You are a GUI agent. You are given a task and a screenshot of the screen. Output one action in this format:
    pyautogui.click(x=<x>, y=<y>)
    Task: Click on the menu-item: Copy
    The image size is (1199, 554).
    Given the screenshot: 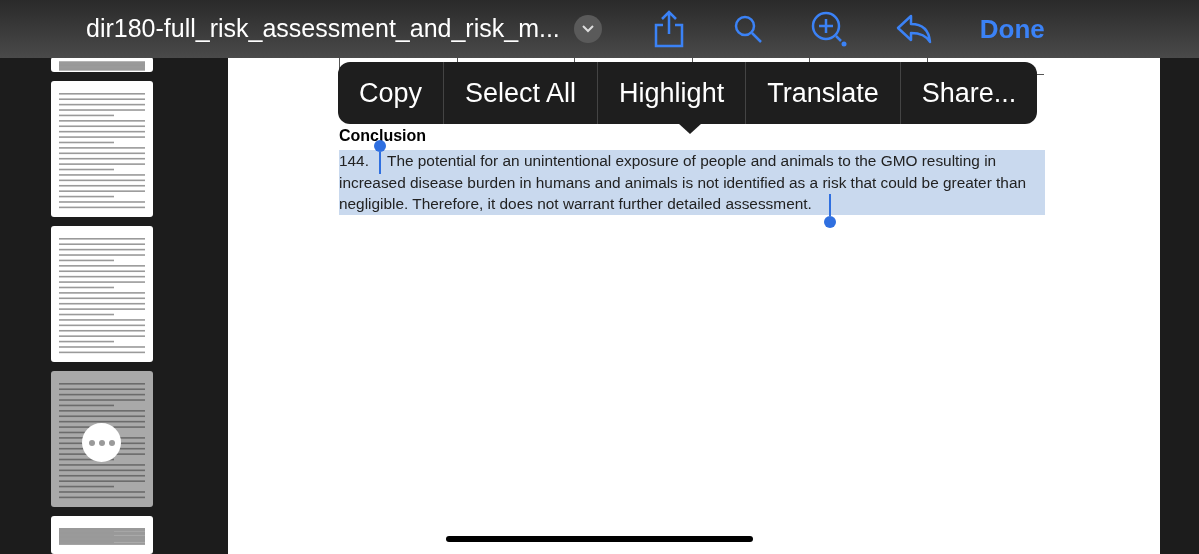 What is the action you would take?
    pyautogui.click(x=391, y=93)
    